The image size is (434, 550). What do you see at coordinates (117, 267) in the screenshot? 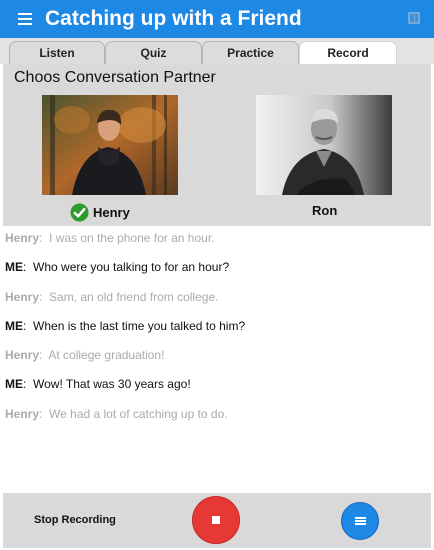
I see `conversation-line: ME: Who were you talking to for an hour?` at bounding box center [117, 267].